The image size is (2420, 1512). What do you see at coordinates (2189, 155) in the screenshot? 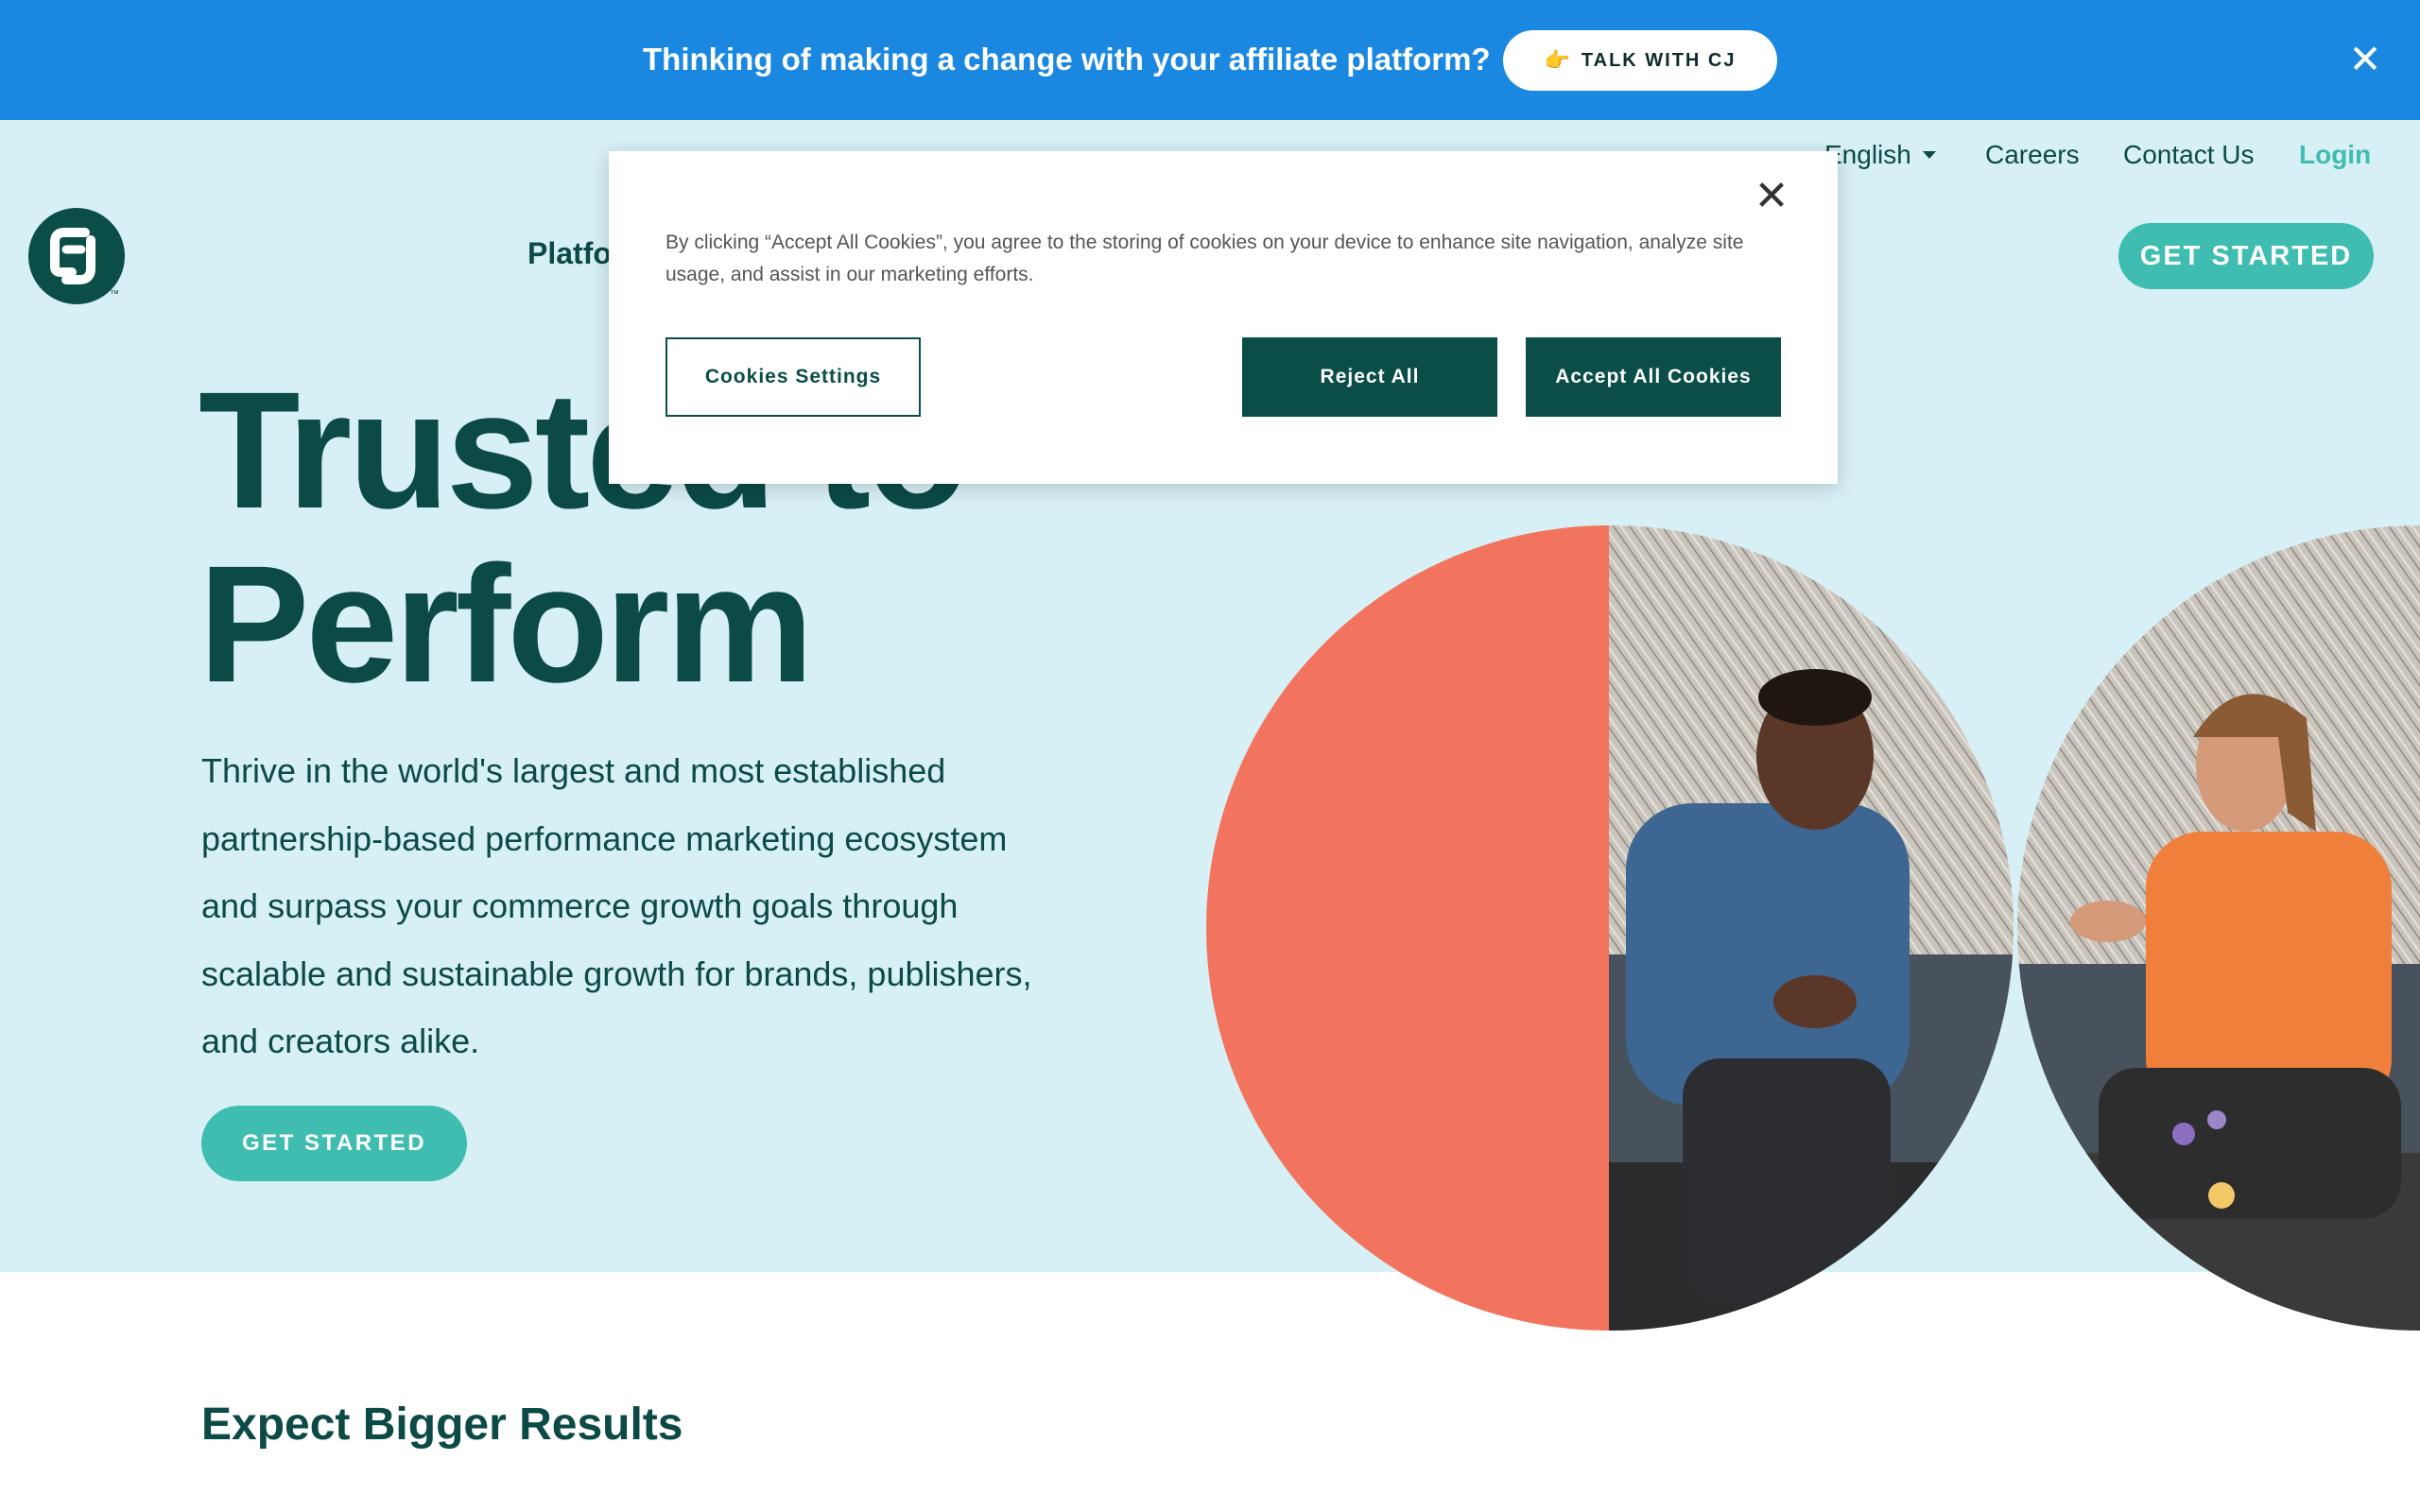
I see `contact-us-link: Contact Us` at bounding box center [2189, 155].